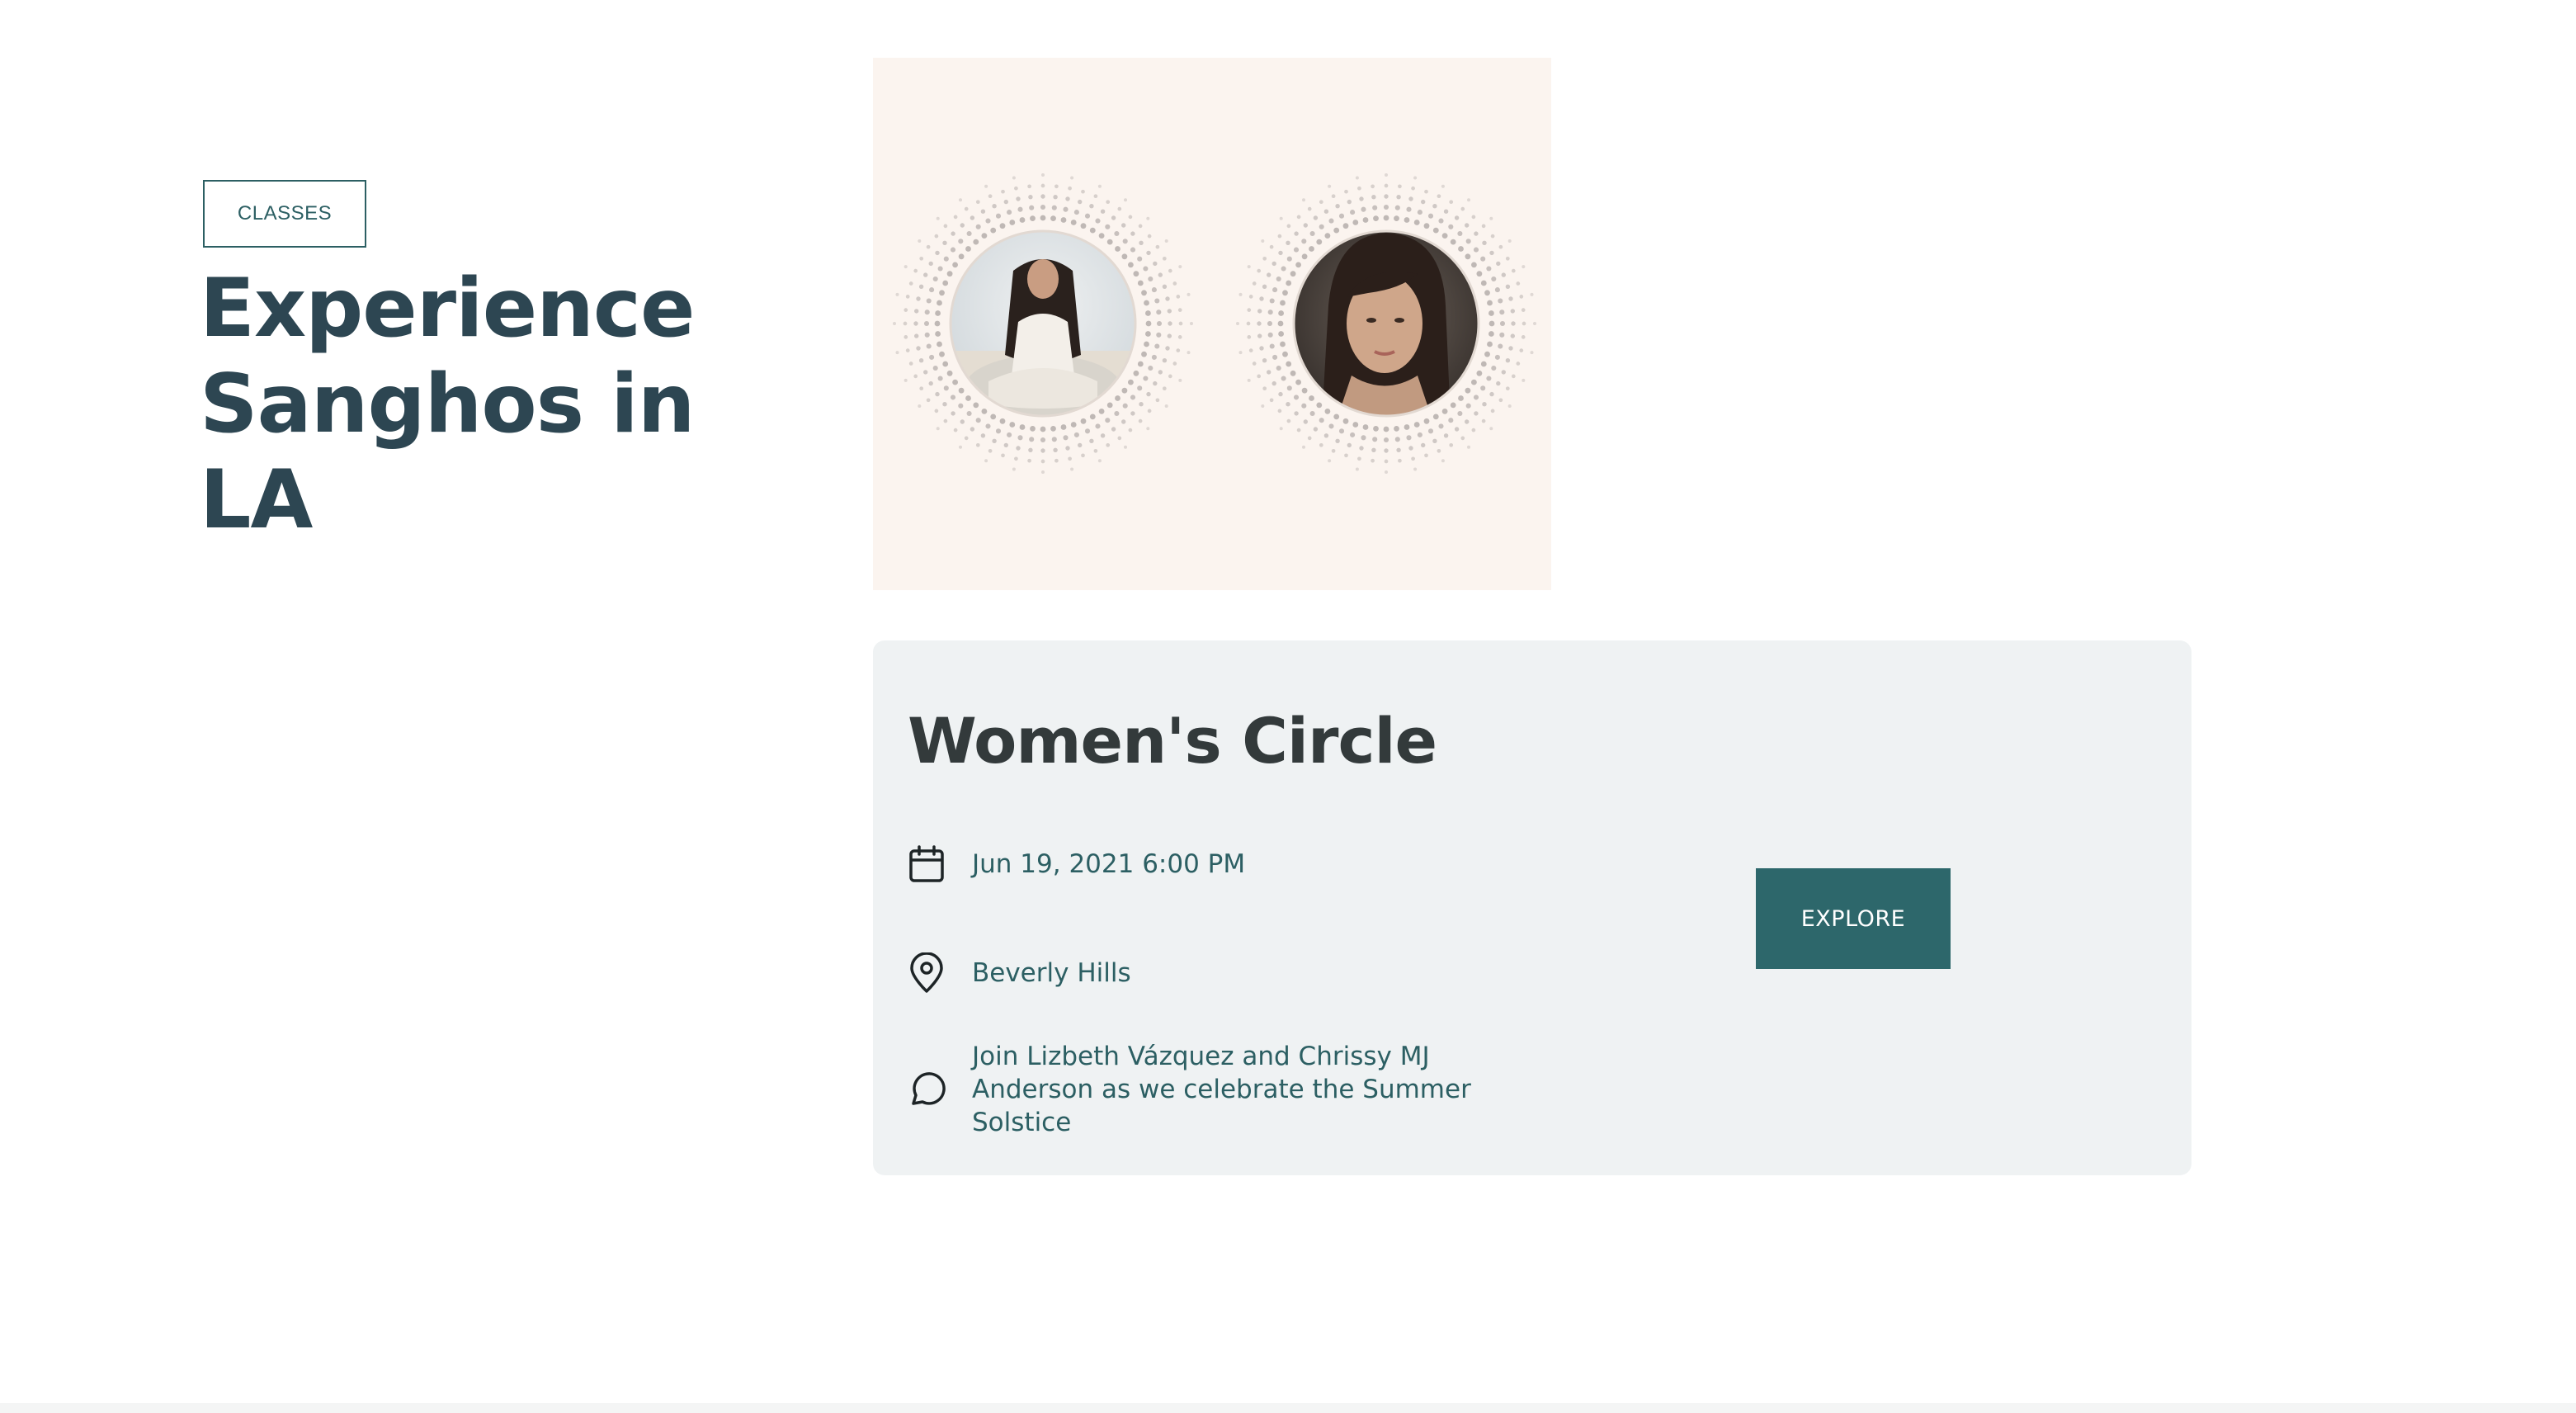 This screenshot has width=2576, height=1413. I want to click on hero-illustration, so click(1214, 323).